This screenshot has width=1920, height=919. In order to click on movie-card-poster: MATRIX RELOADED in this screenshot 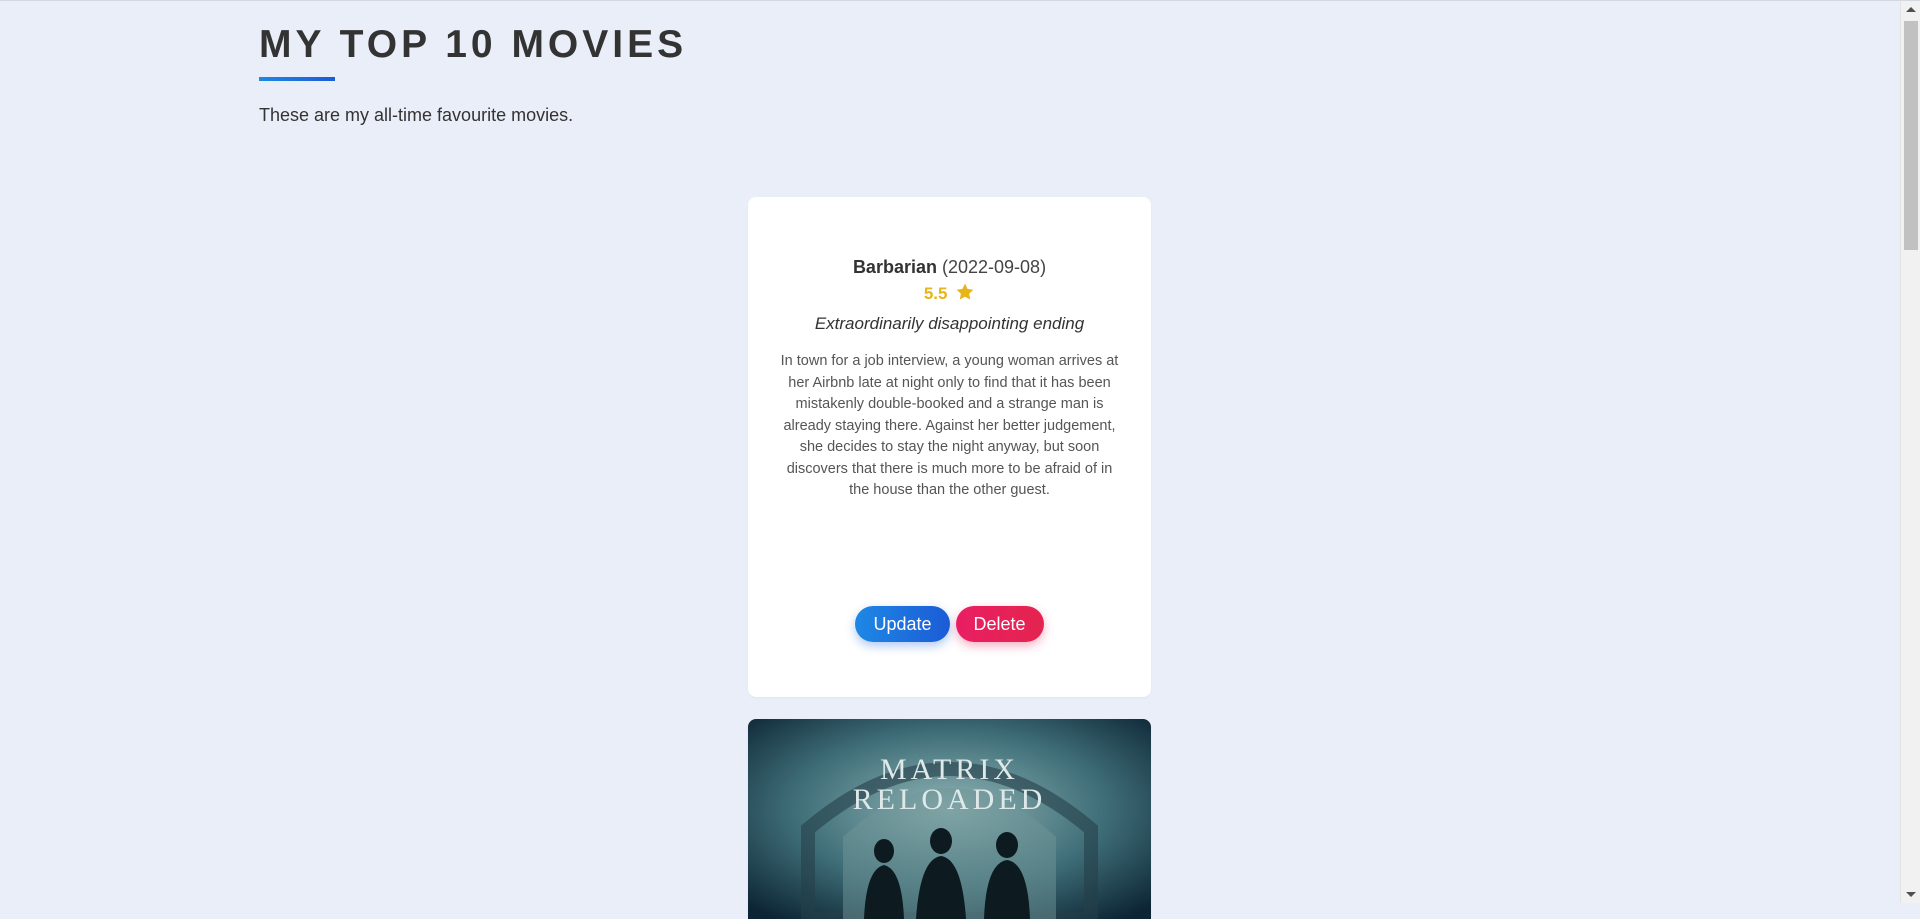, I will do `click(949, 819)`.